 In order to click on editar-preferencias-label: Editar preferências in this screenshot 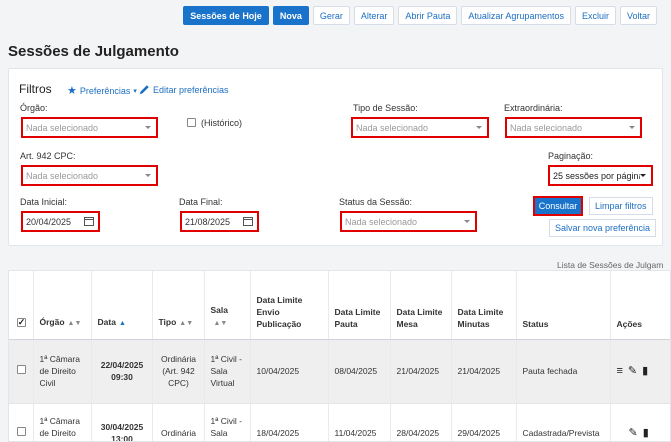, I will do `click(191, 89)`.